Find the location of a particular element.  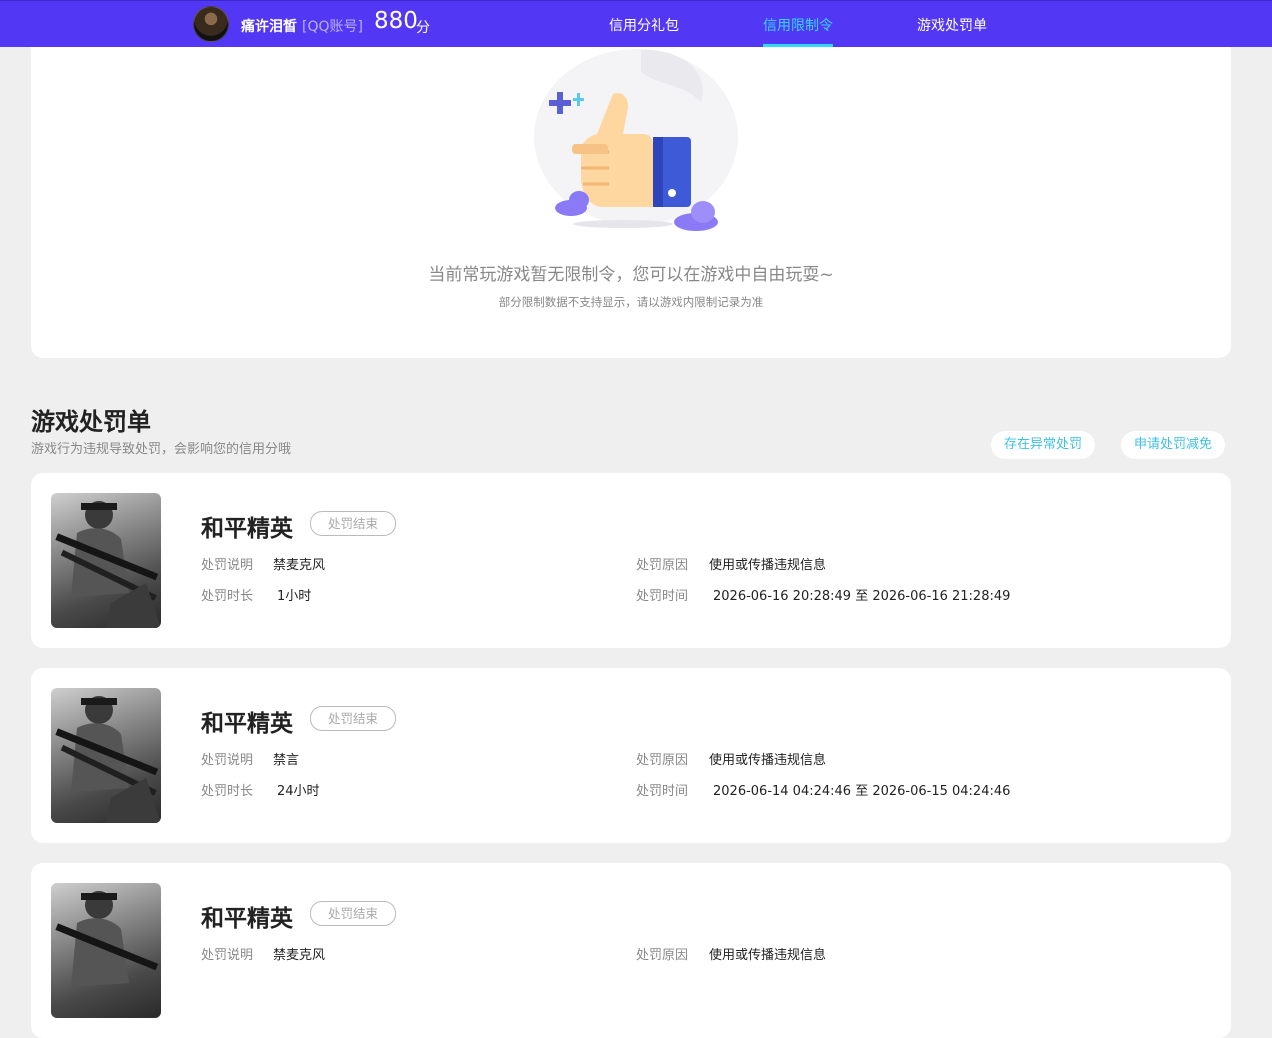

empty-state-message: 当前常玩游戏暂无限制令，您可以在游戏中自由玩耍~ is located at coordinates (631, 275).